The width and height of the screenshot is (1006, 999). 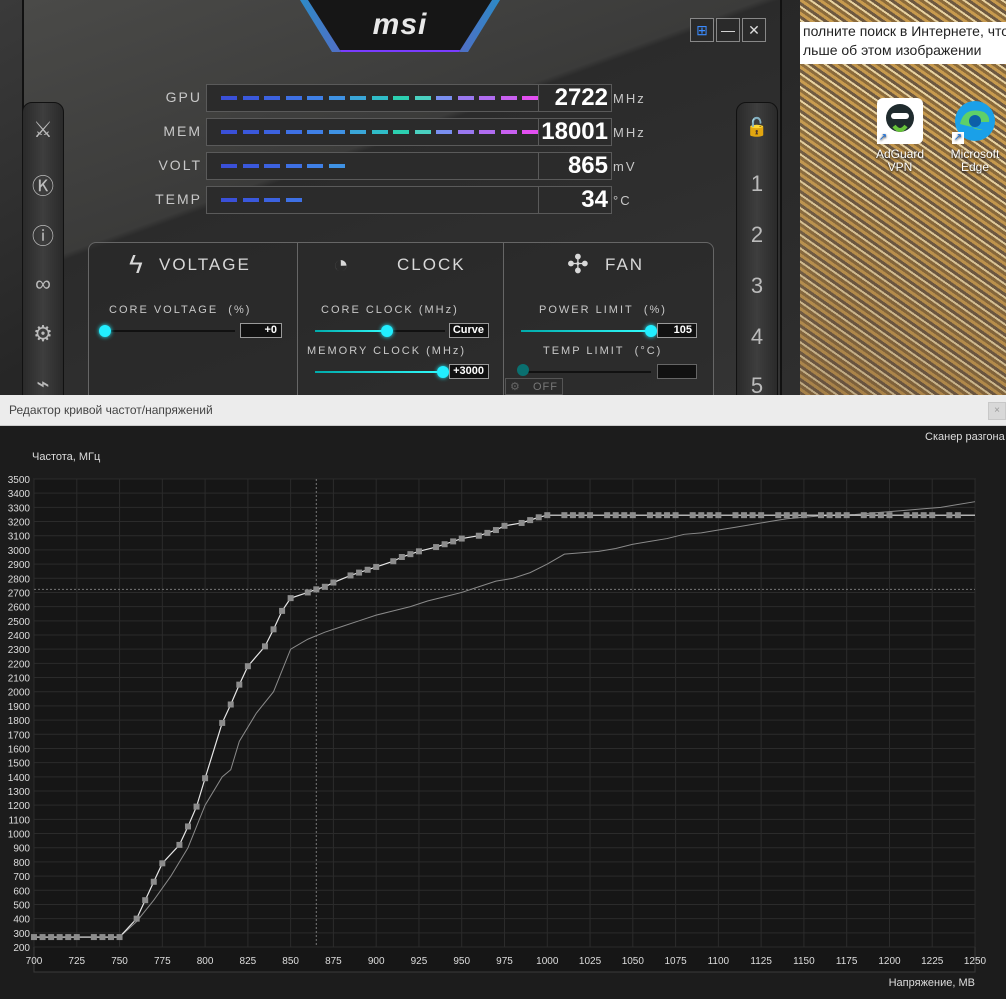 I want to click on memory-clock-knob, so click(x=443, y=372).